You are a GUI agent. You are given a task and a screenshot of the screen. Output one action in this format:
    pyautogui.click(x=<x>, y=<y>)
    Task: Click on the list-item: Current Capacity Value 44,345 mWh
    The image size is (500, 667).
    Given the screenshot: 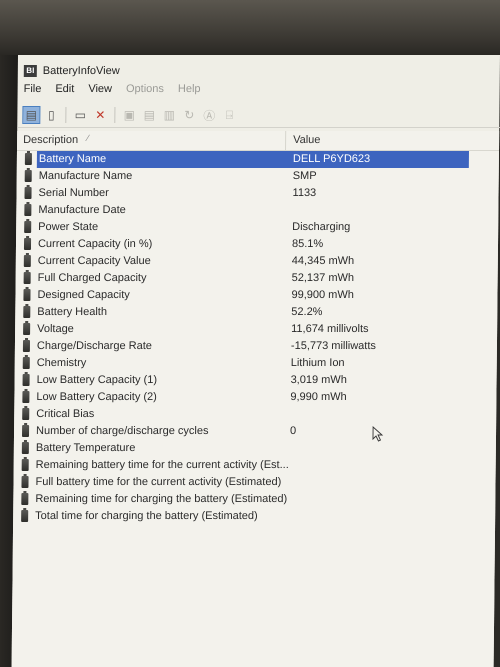 What is the action you would take?
    pyautogui.click(x=257, y=261)
    